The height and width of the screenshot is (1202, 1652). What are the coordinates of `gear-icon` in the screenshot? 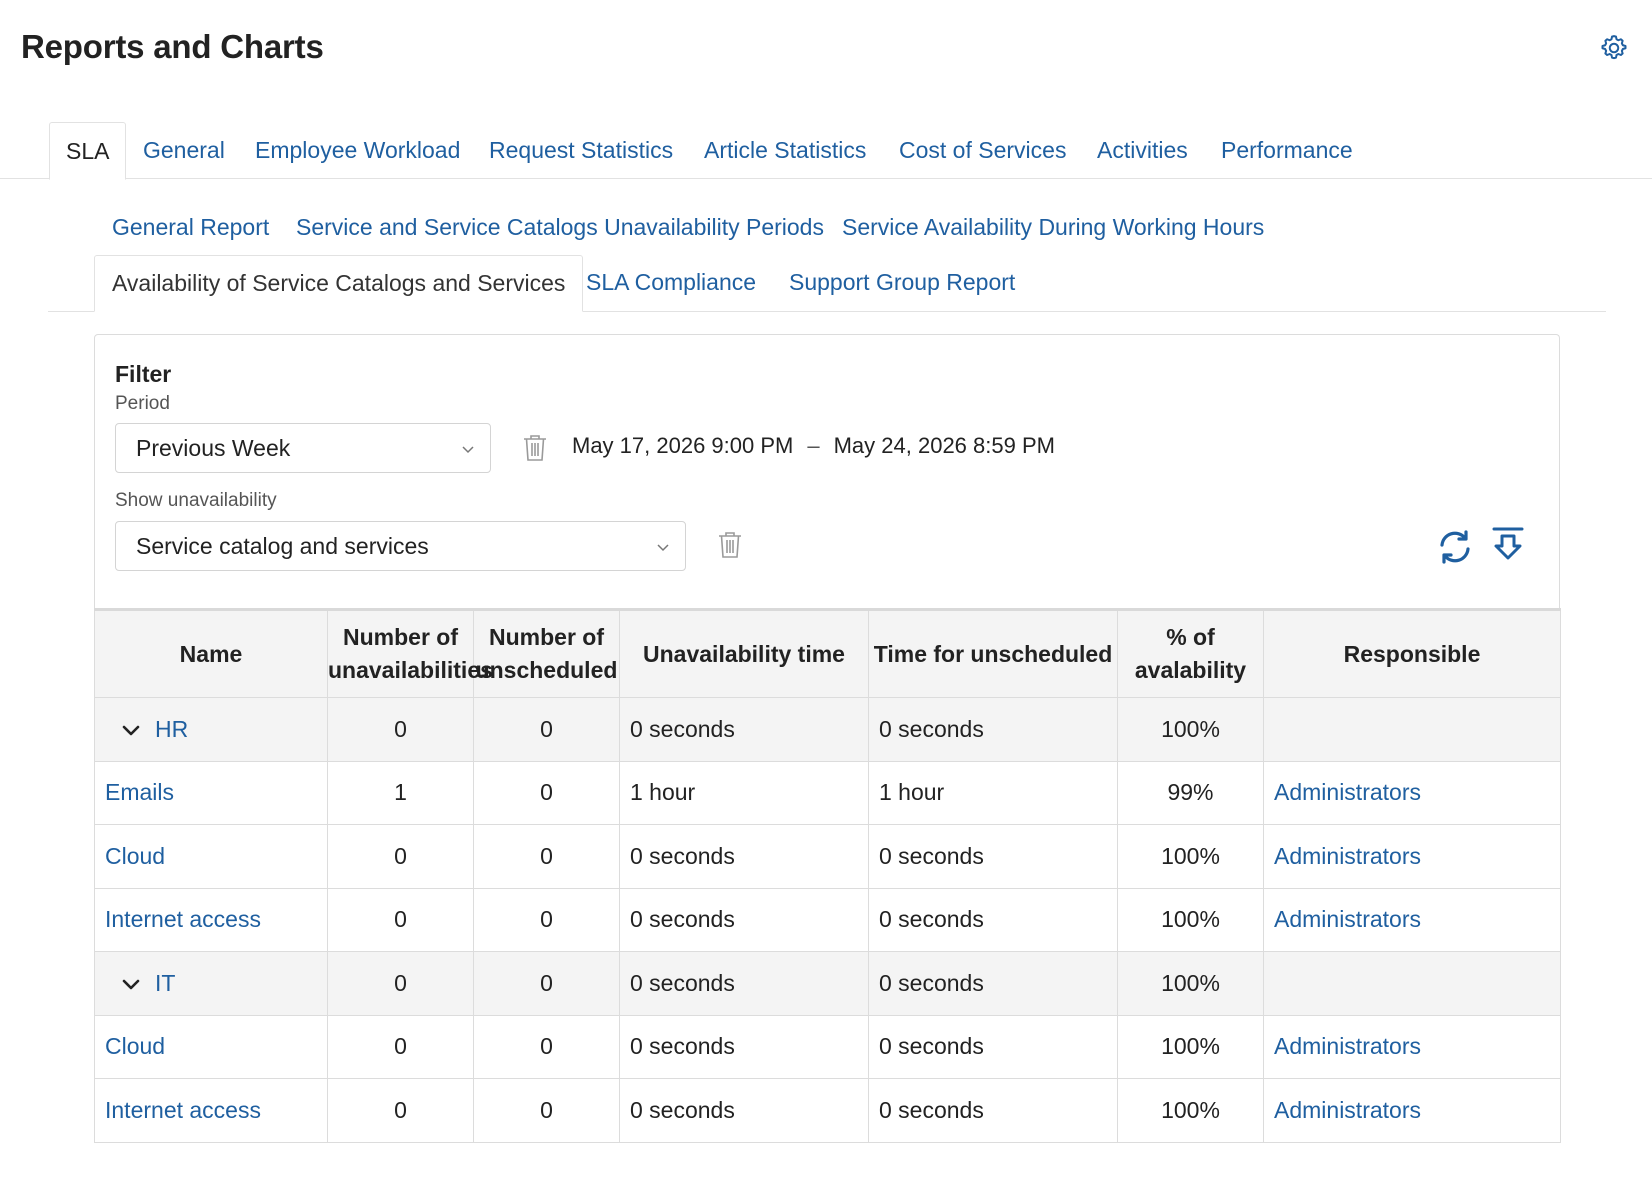 It's located at (1614, 48).